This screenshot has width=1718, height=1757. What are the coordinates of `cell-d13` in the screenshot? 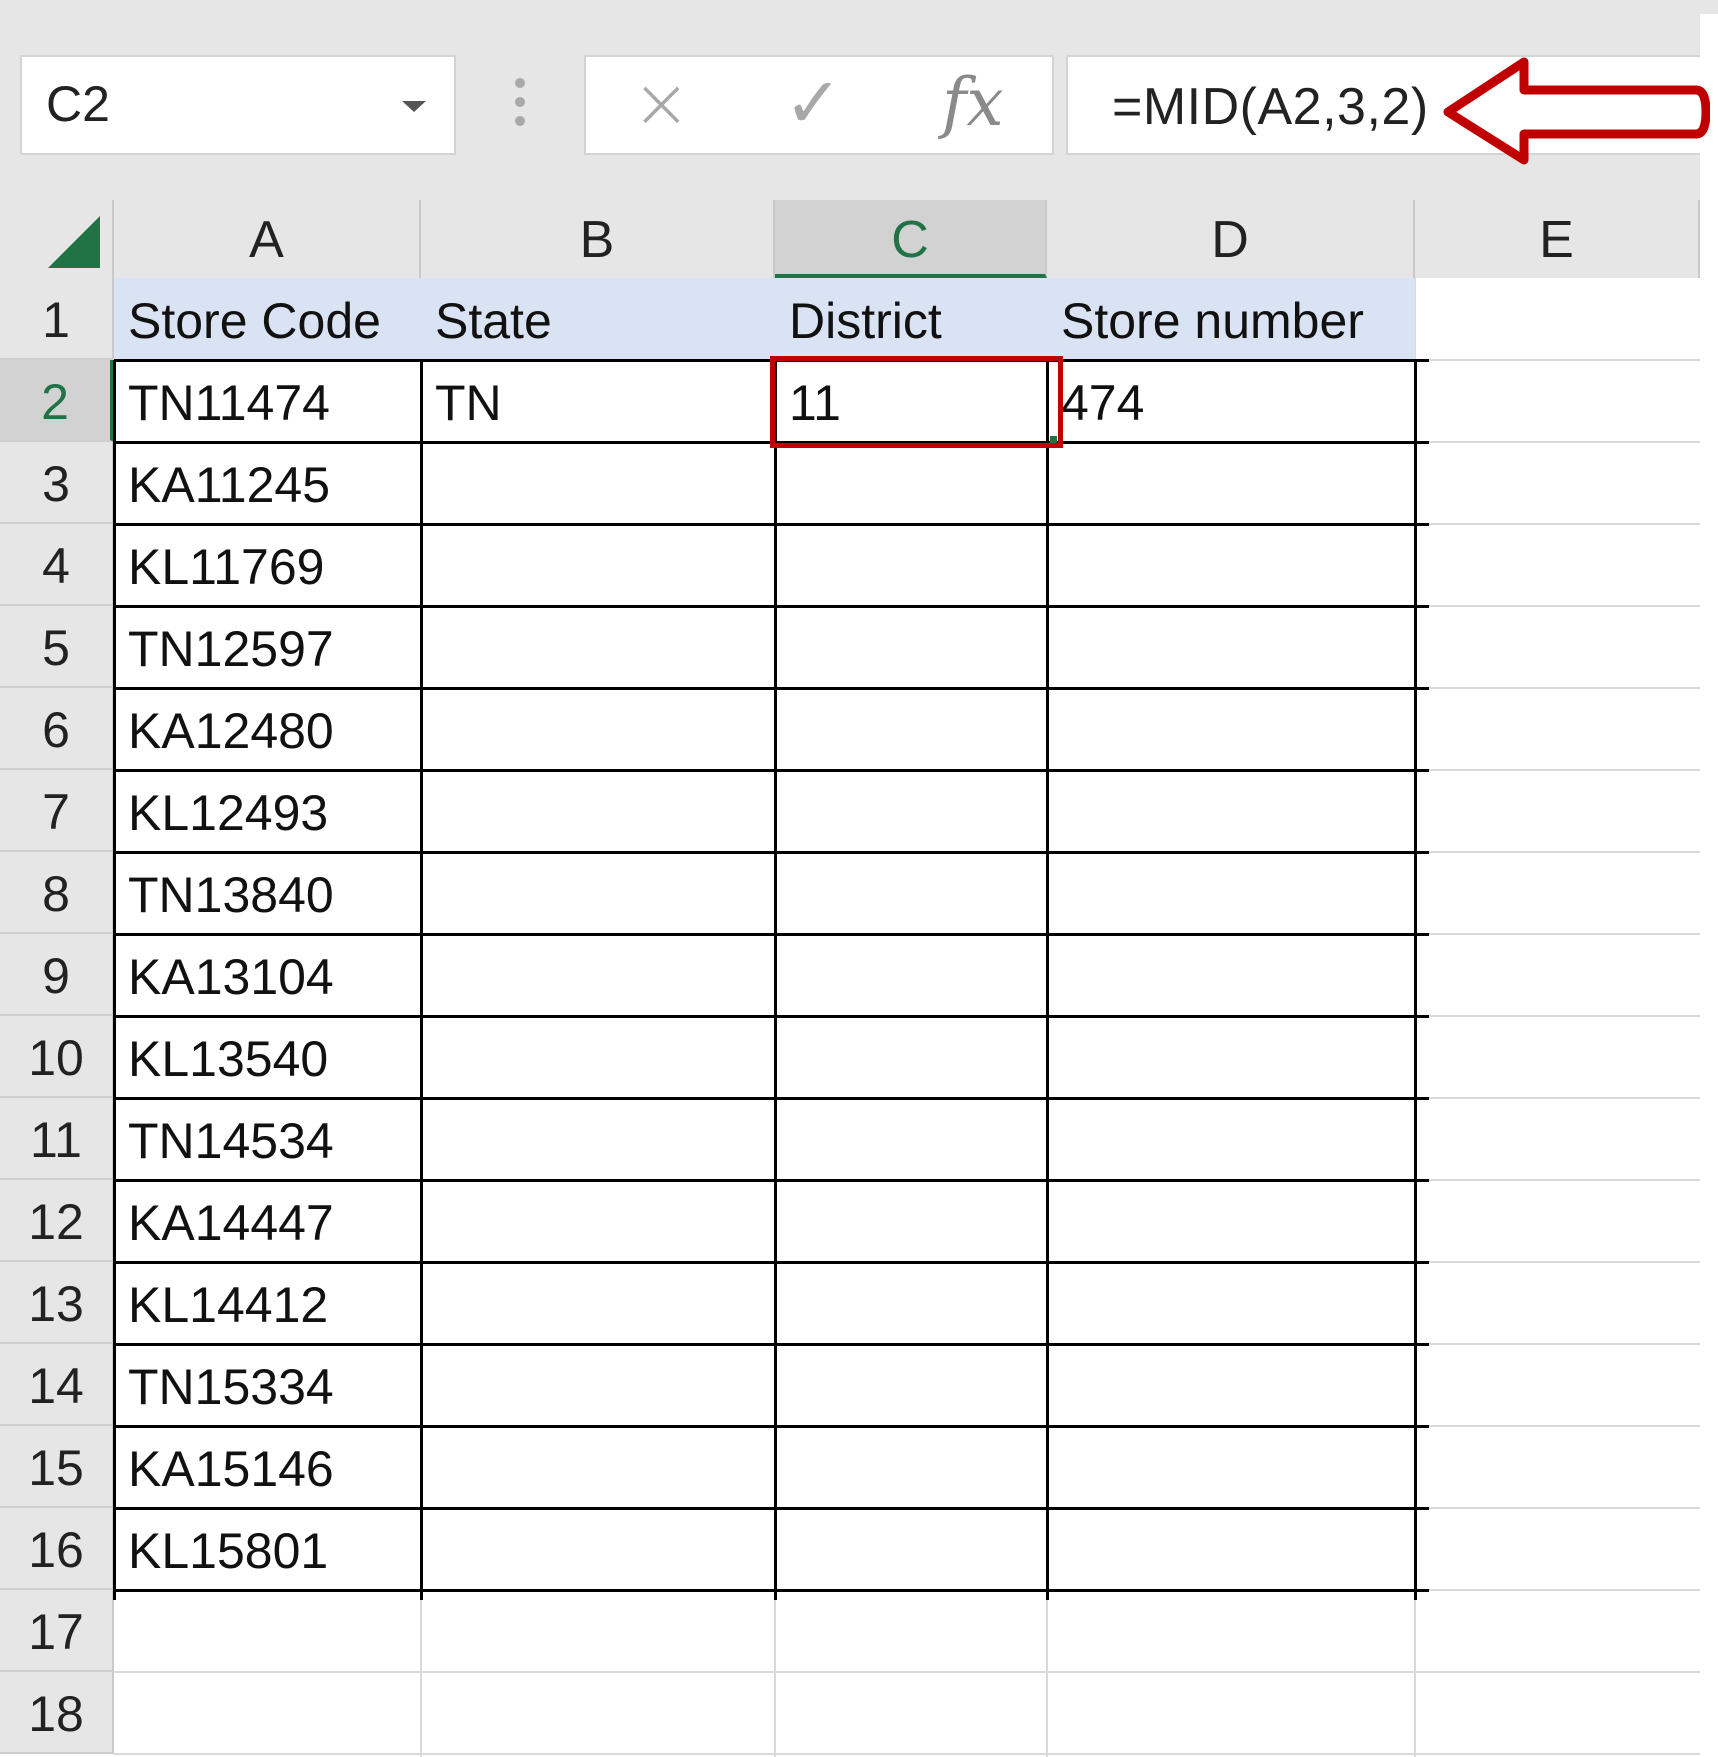 It's located at (1231, 1303).